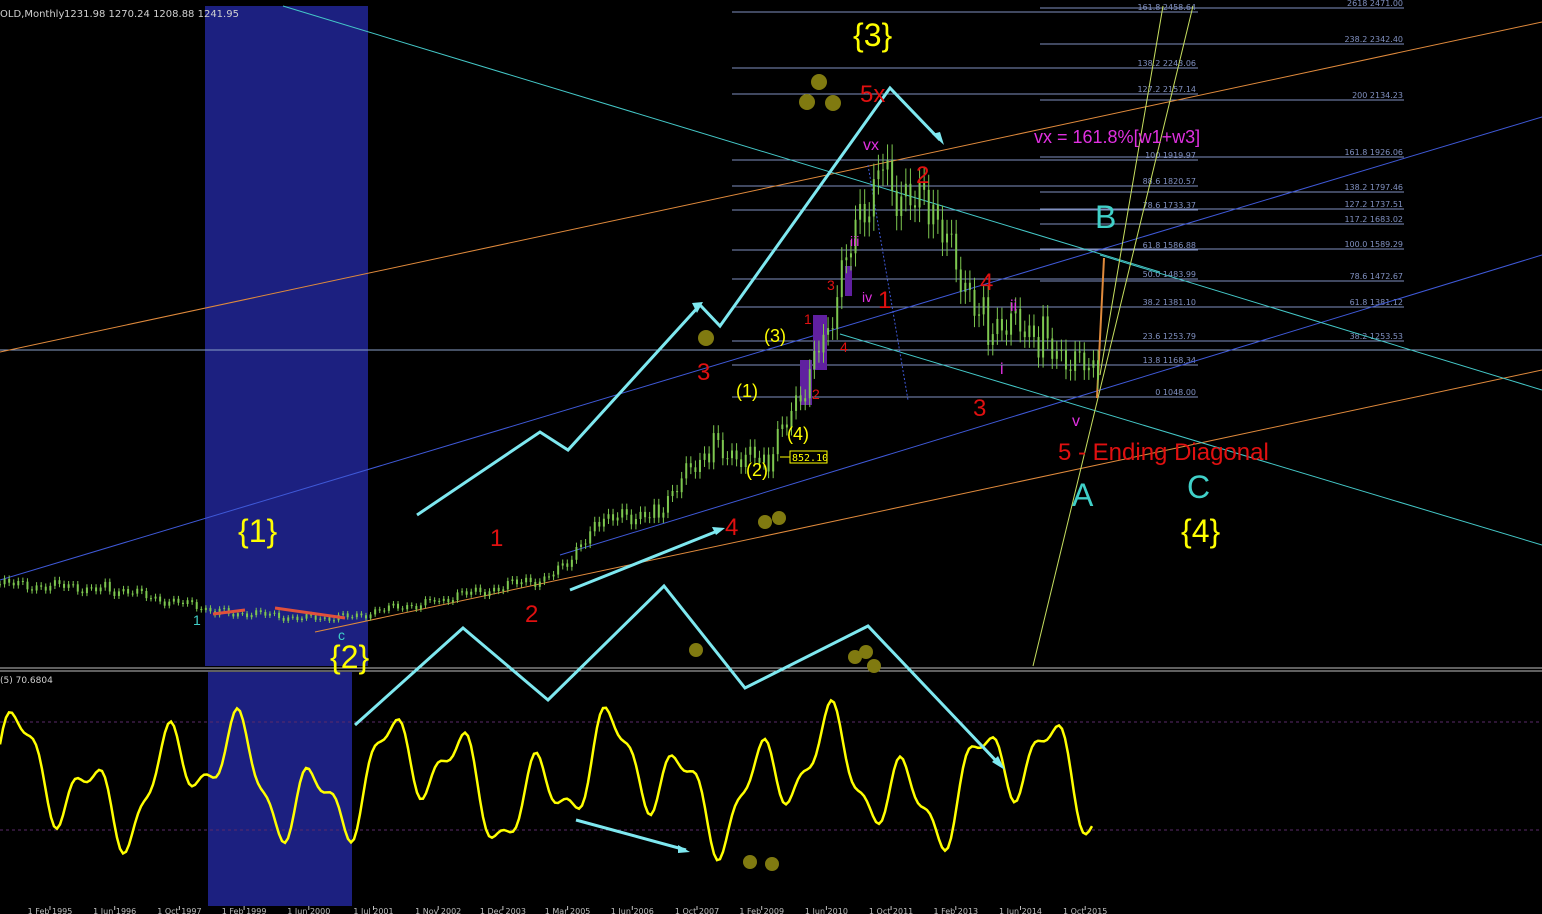 This screenshot has height=914, width=1542. I want to click on wave-label-c-1: 1, so click(884, 300).